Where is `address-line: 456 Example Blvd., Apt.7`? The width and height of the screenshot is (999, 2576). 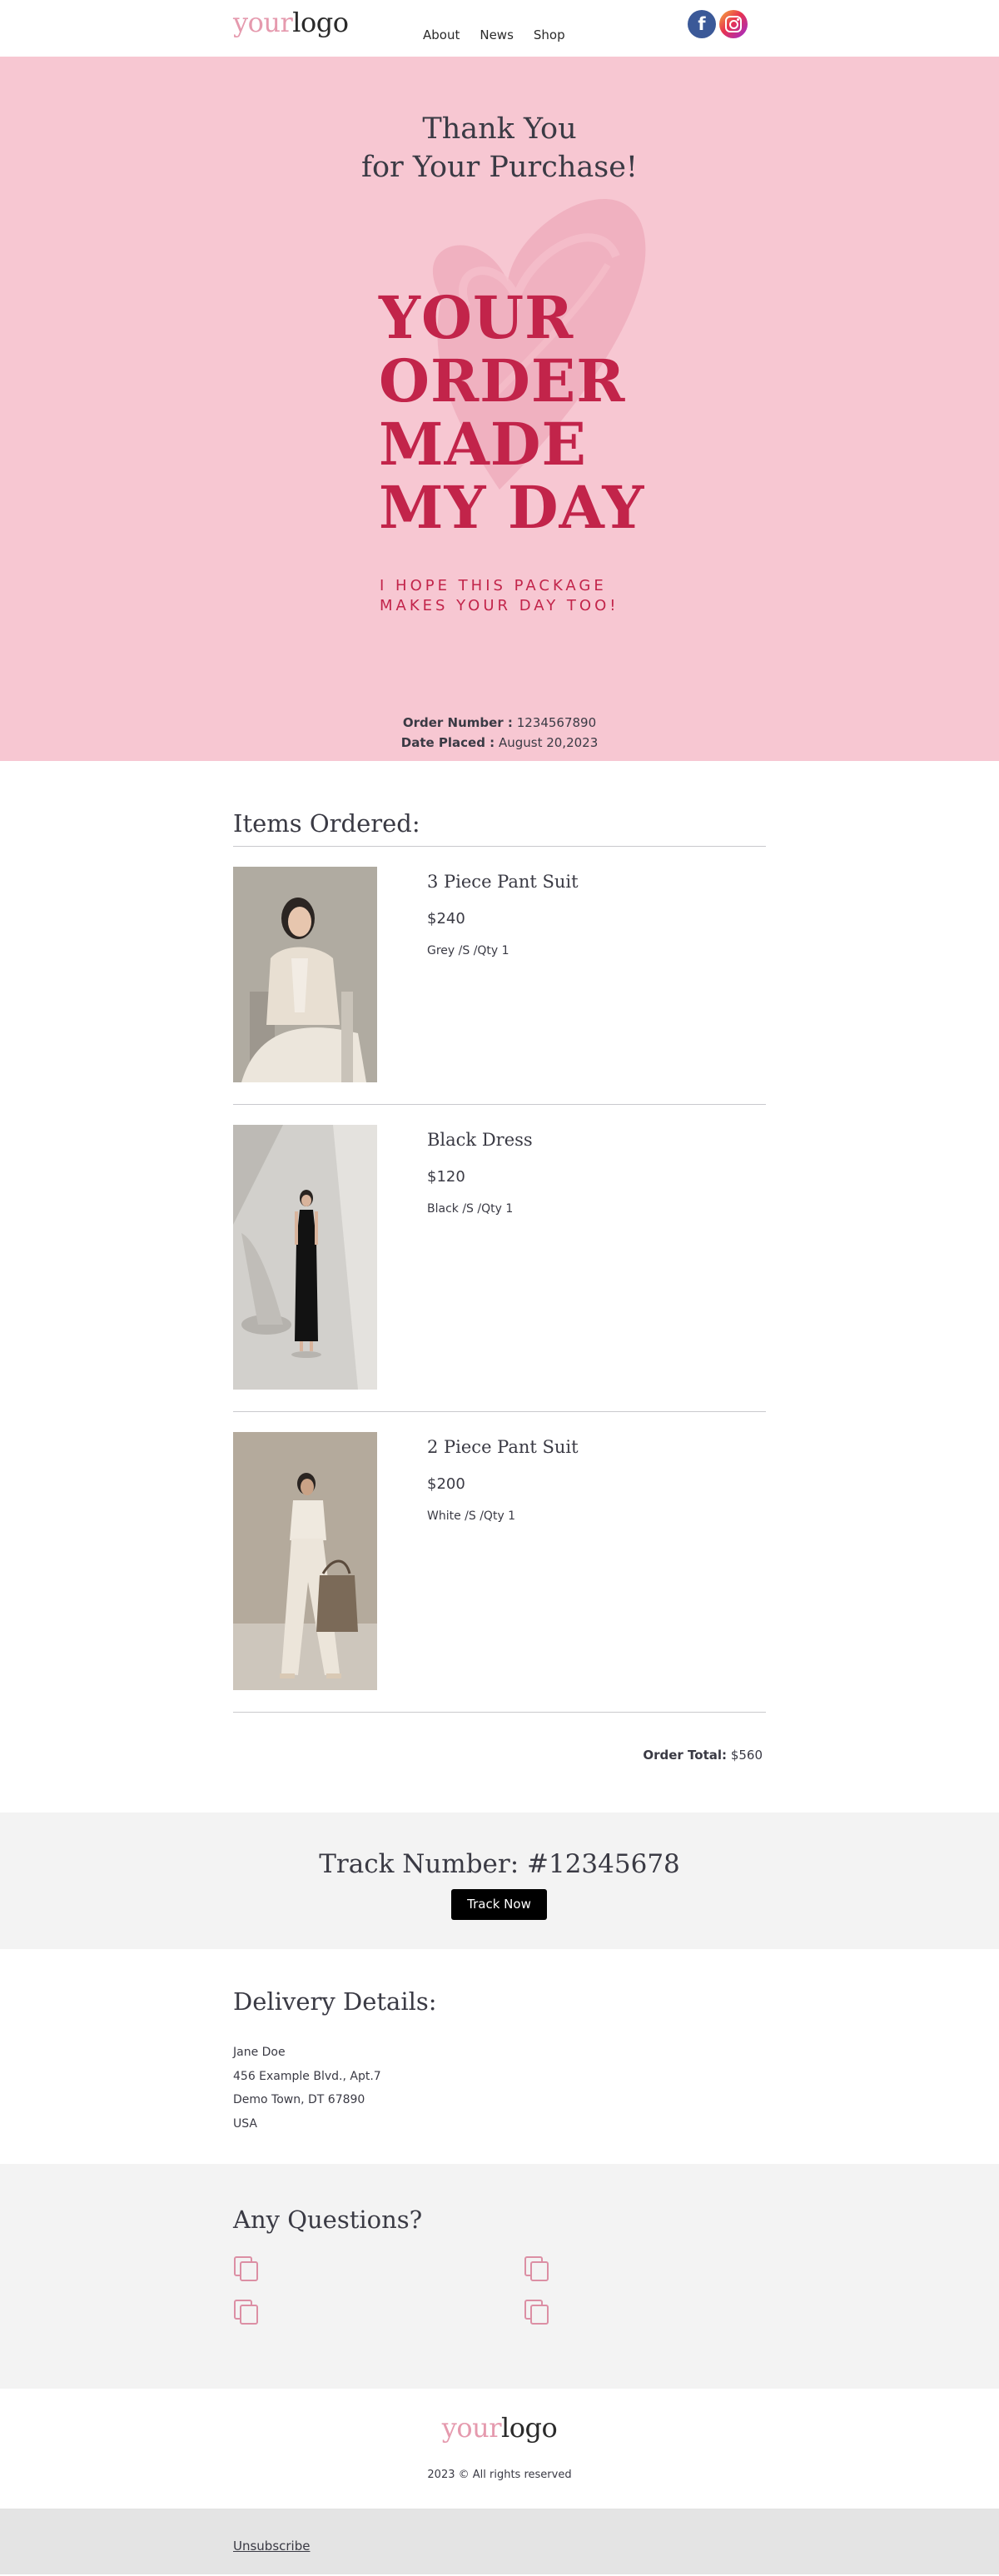
address-line: 456 Example Blvd., Apt.7 is located at coordinates (307, 2076).